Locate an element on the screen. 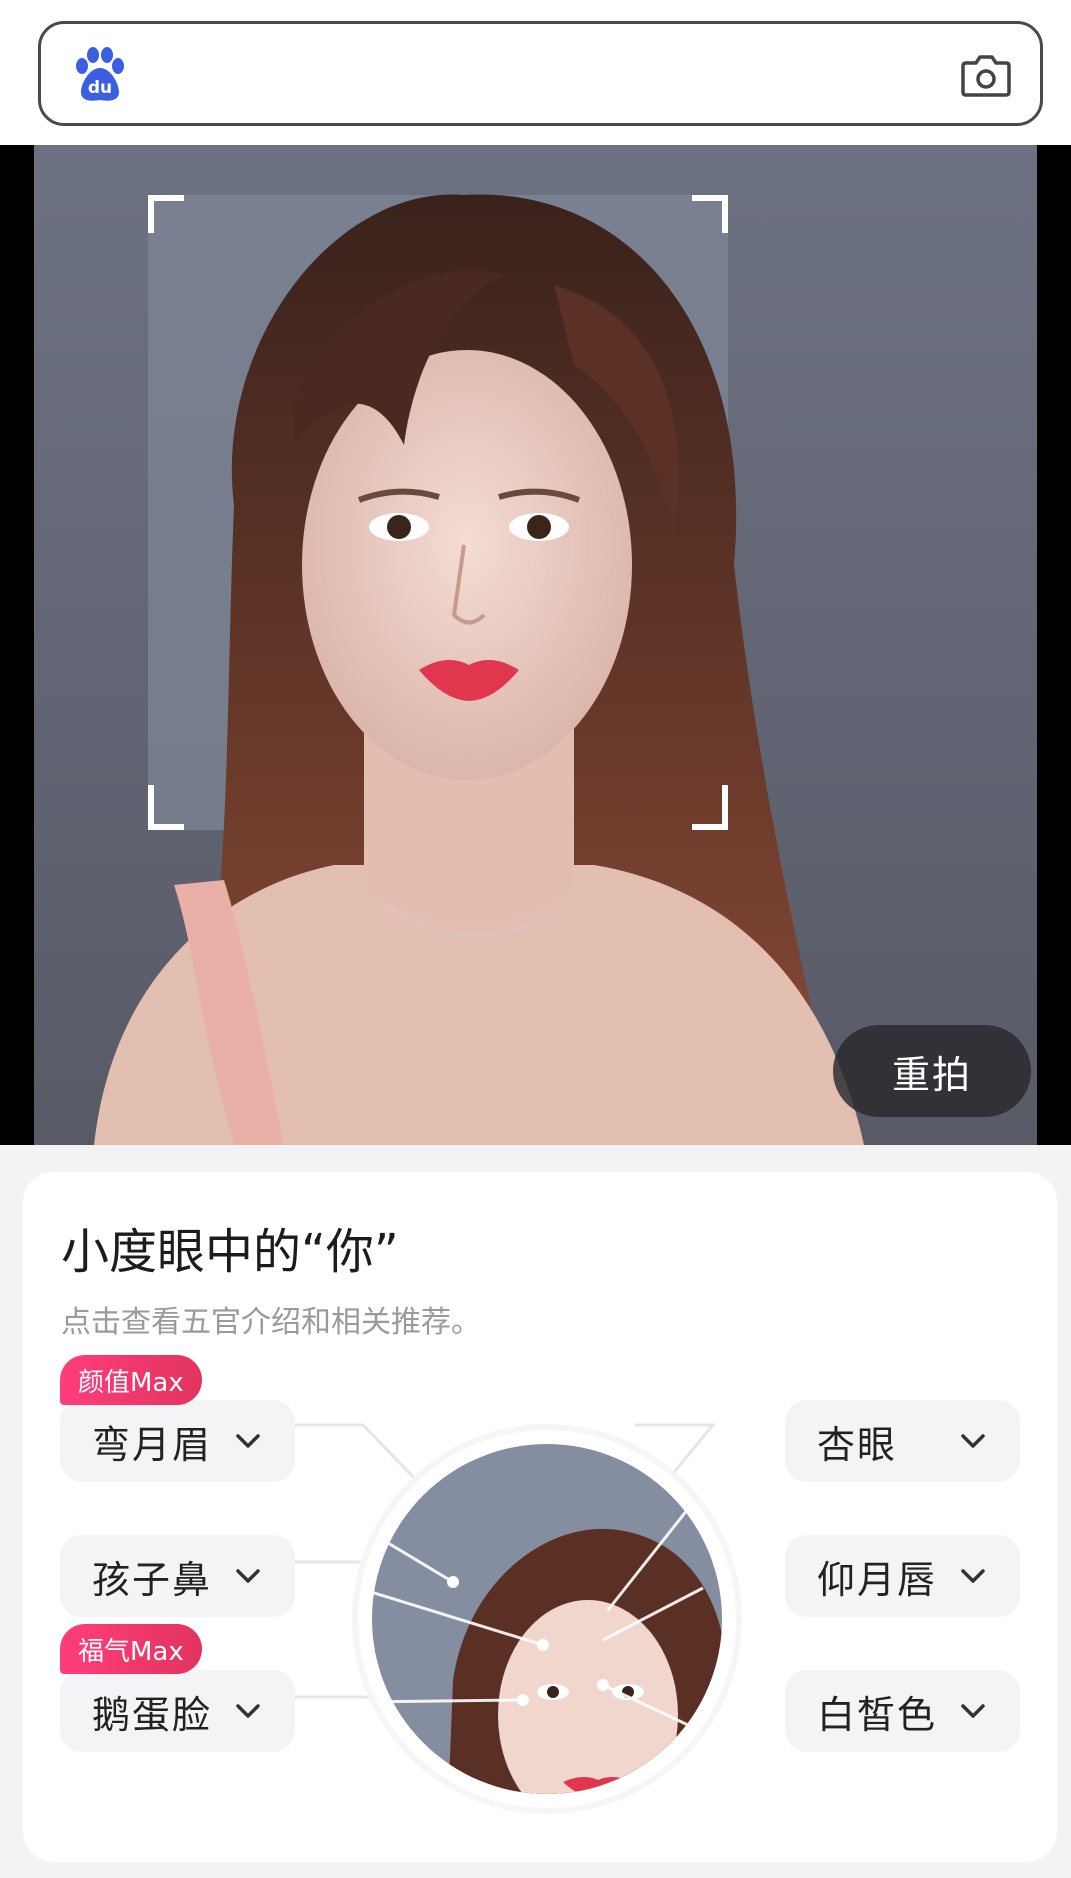  search-header: du is located at coordinates (535, 72).